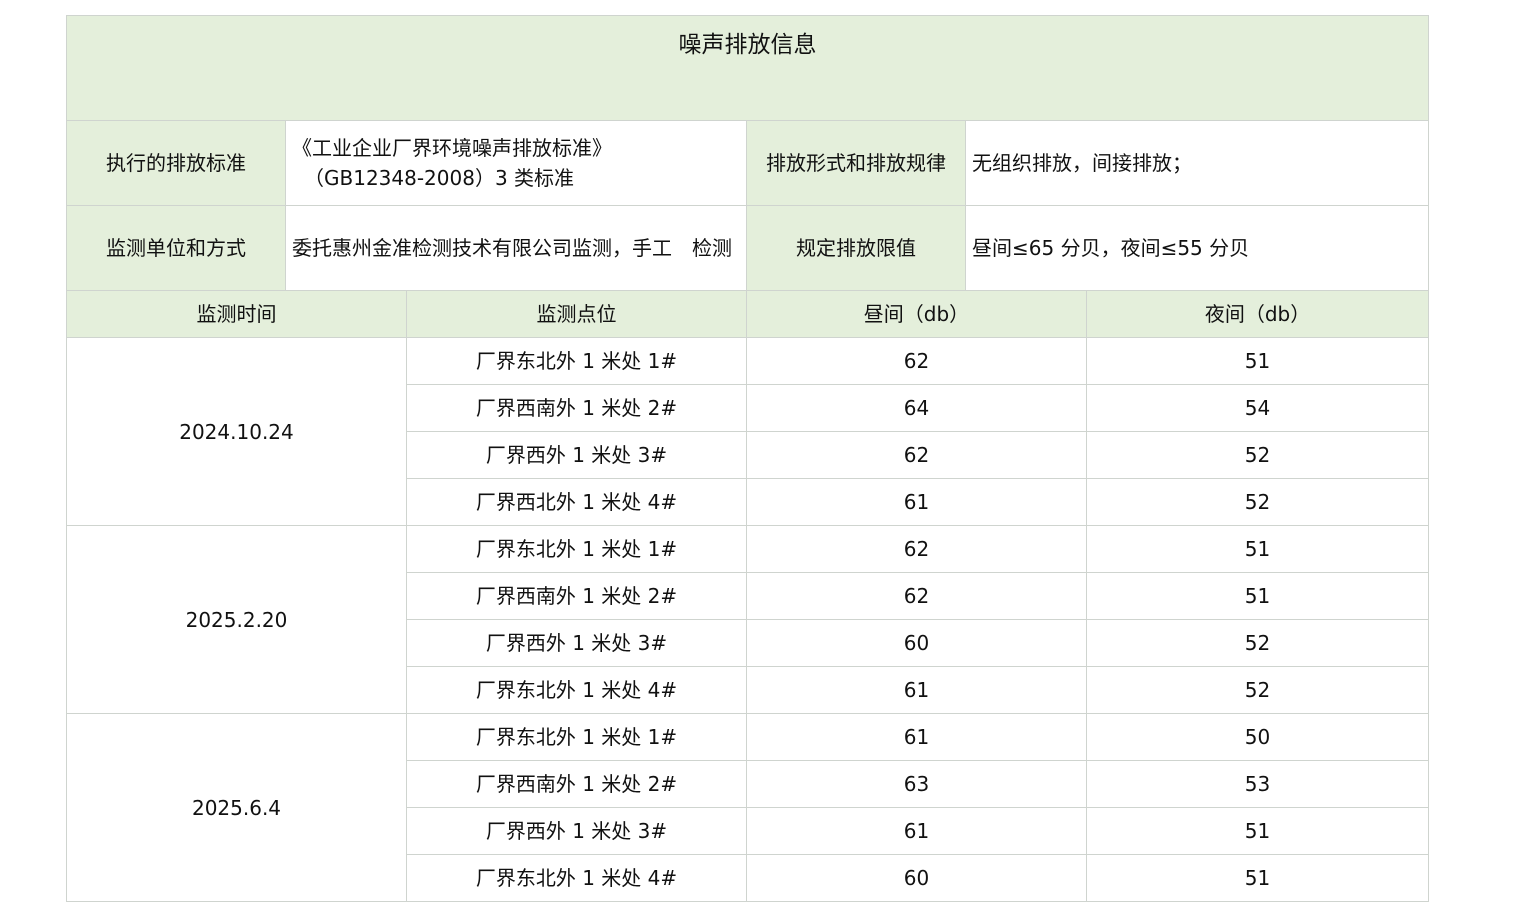 This screenshot has height=902, width=1518. I want to click on standard-value-line2: （GB12348-2008）3 类标准, so click(439, 178).